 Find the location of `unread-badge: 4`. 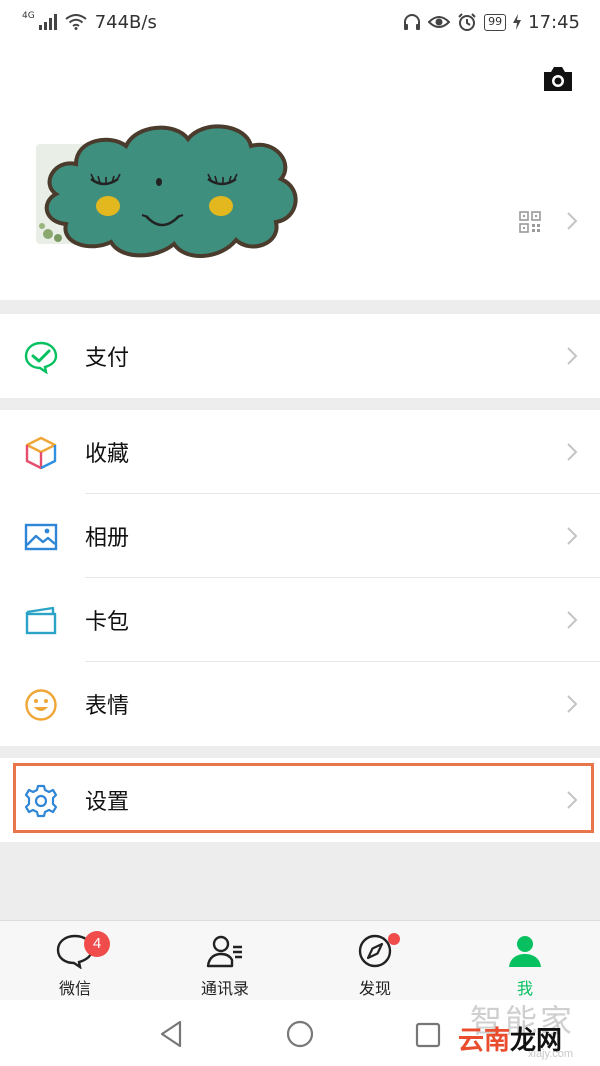

unread-badge: 4 is located at coordinates (97, 944).